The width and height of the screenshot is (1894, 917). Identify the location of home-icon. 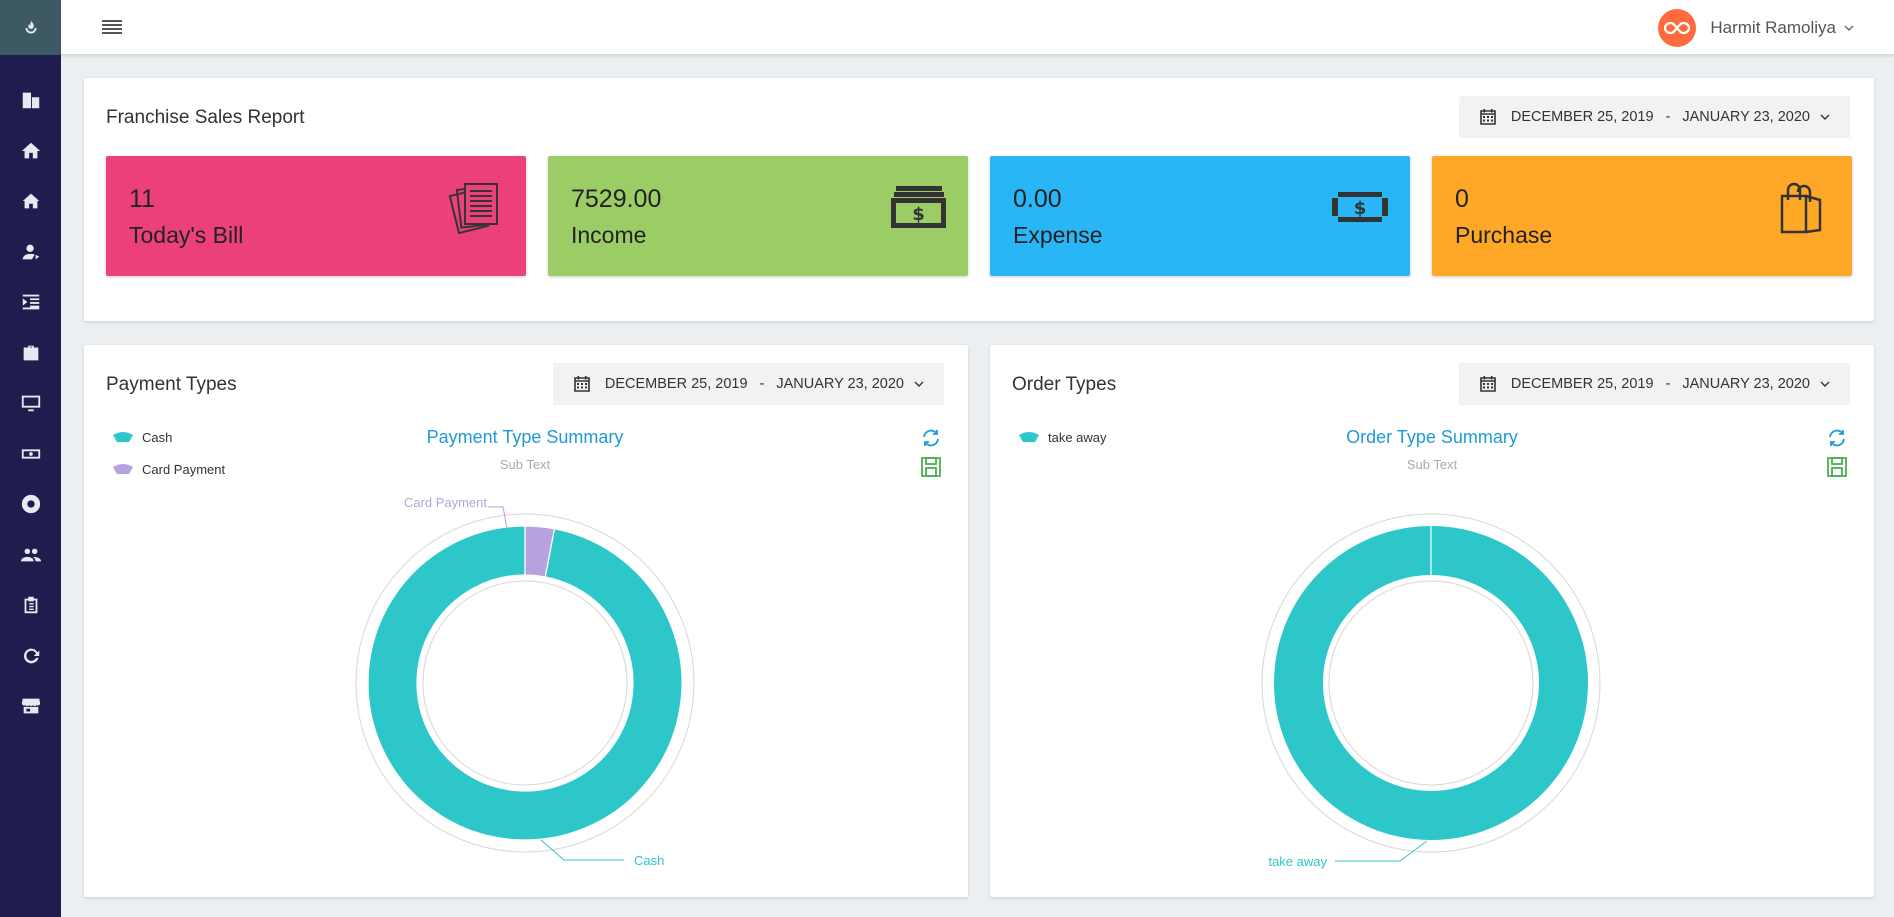
(30, 150).